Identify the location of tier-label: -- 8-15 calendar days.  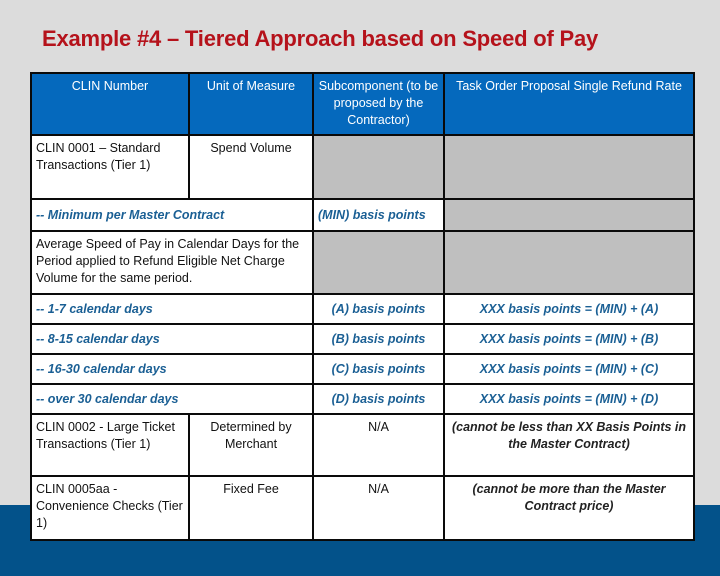
(172, 339).